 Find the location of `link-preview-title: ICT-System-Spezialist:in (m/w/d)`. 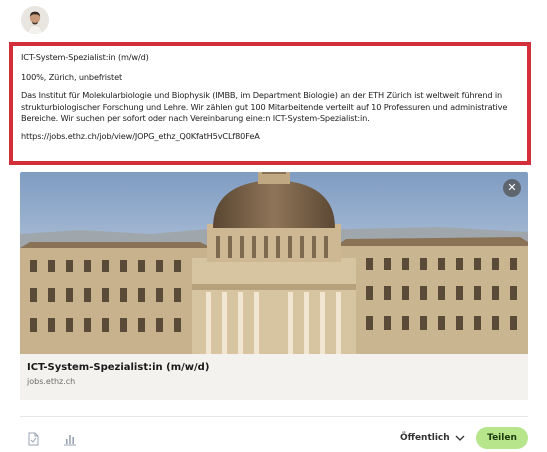

link-preview-title: ICT-System-Spezialist:in (m/w/d) is located at coordinates (118, 367).